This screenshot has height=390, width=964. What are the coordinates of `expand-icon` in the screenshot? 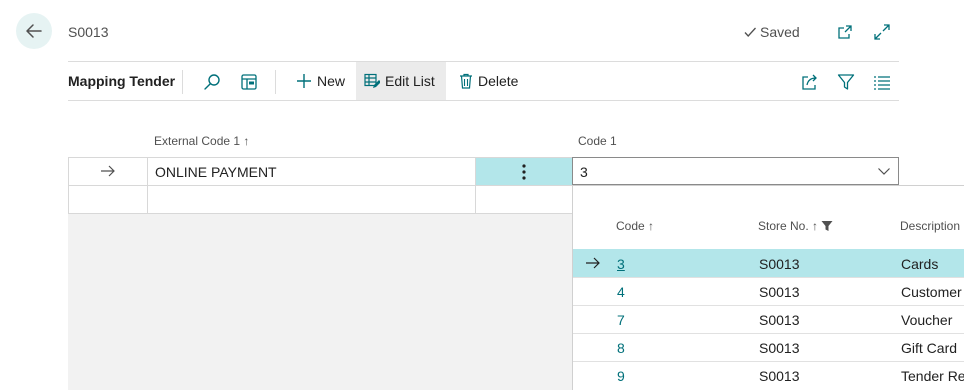 It's located at (882, 32).